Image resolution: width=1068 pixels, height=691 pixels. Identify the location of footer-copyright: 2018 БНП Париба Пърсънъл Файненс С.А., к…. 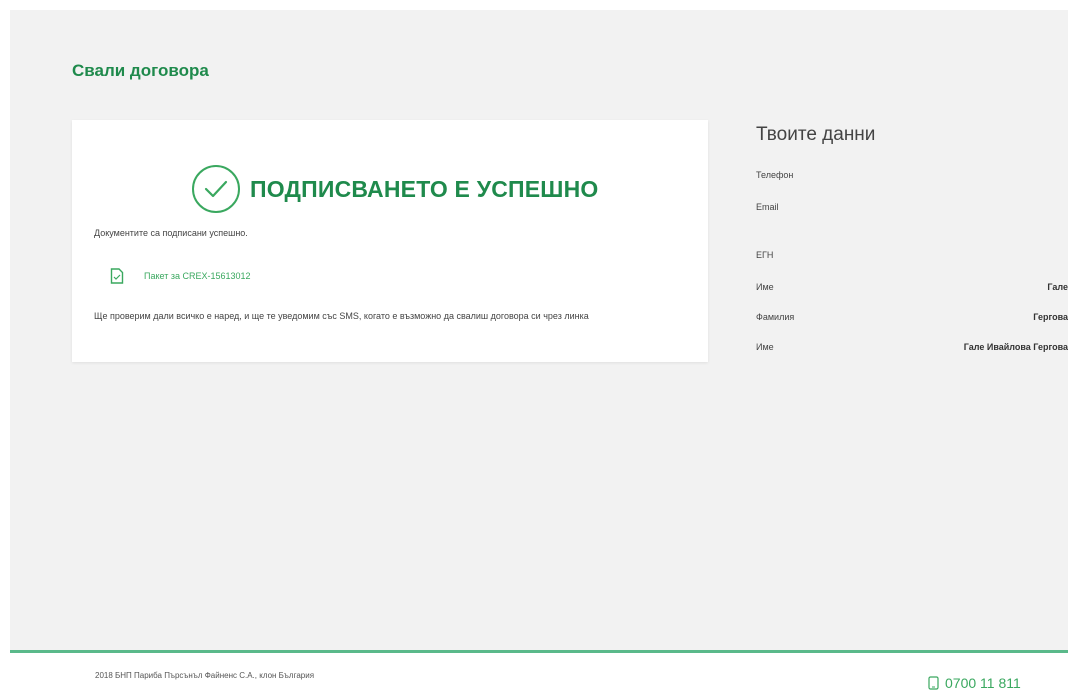
(205, 675).